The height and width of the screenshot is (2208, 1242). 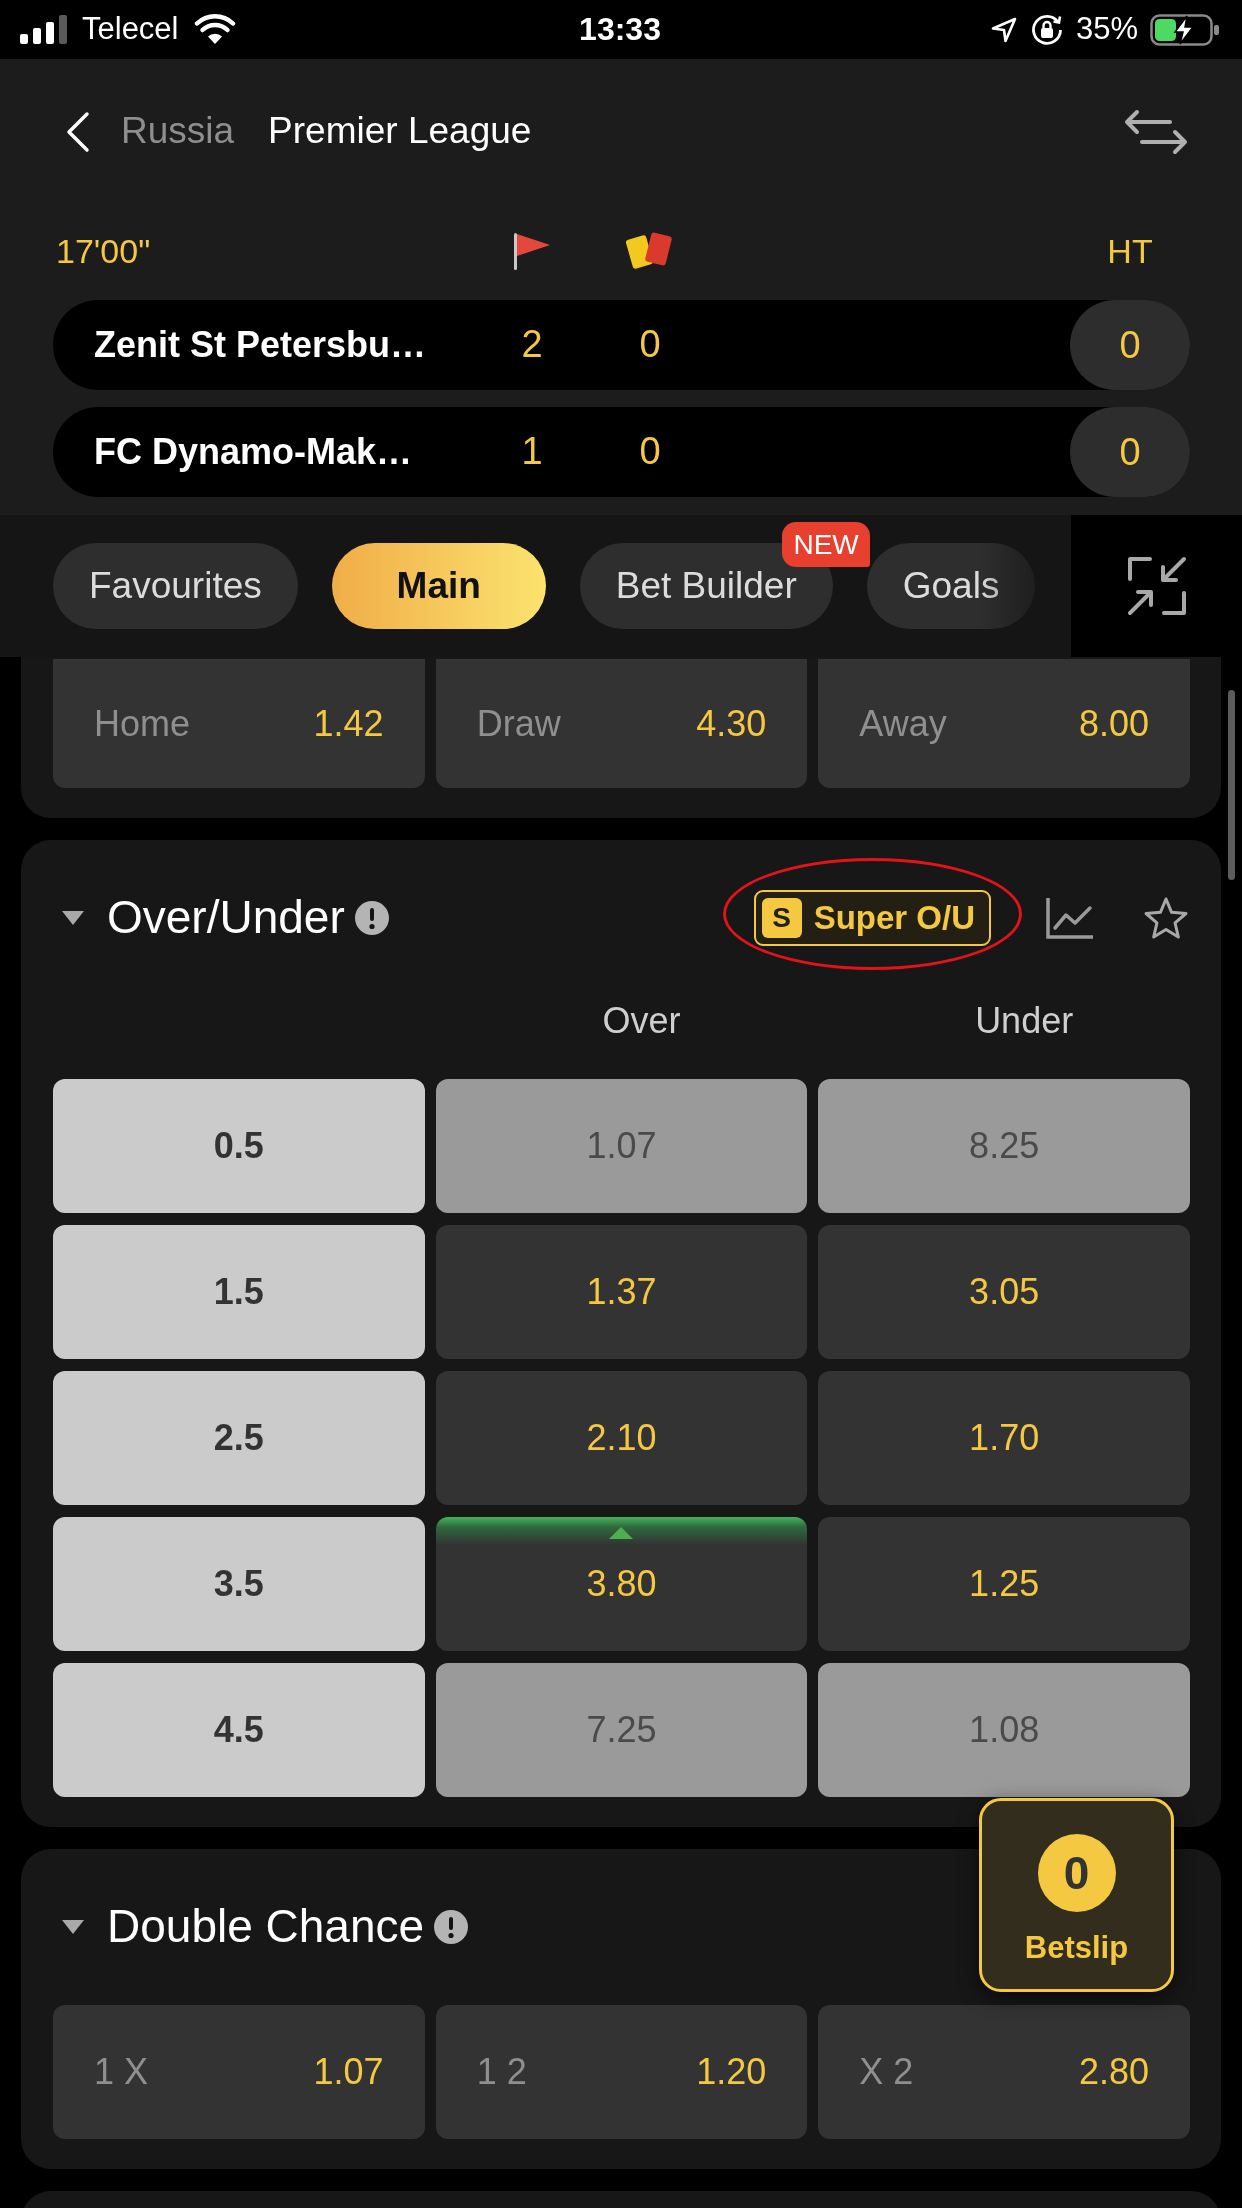 I want to click on odds-button: 3.80, so click(x=621, y=1584).